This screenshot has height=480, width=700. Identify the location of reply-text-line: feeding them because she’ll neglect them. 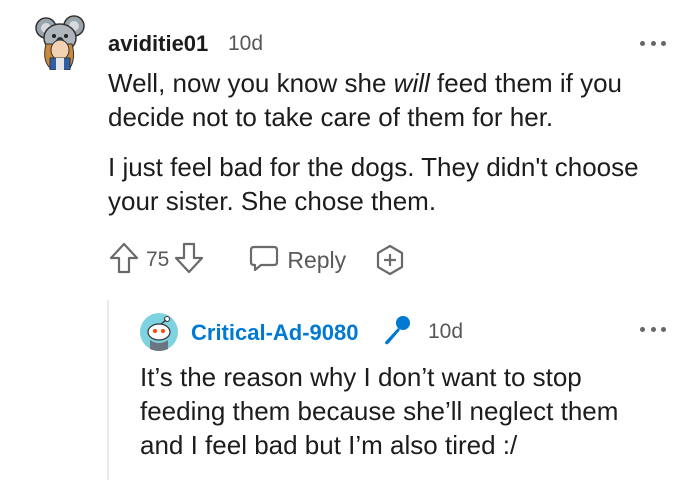
(379, 411).